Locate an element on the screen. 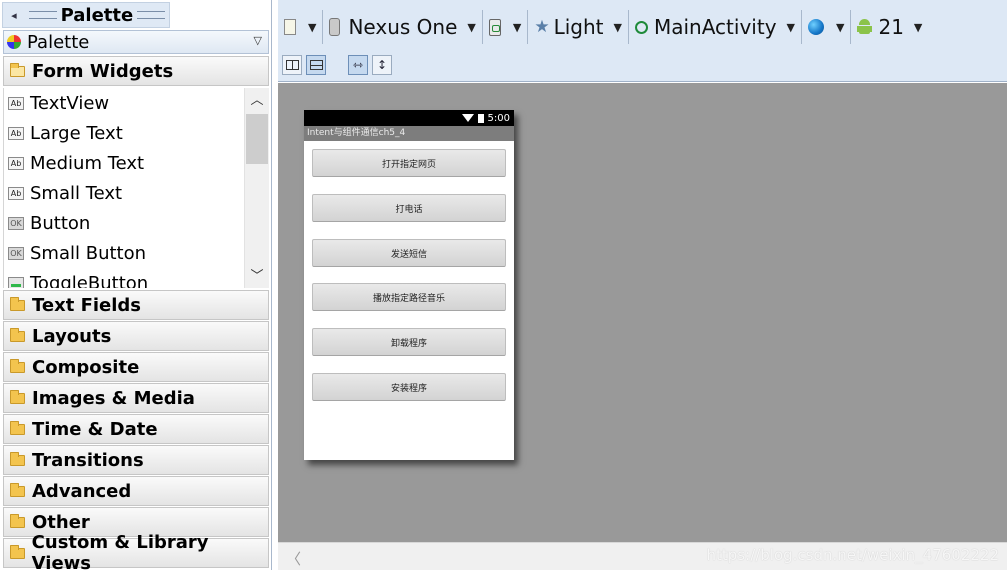 The height and width of the screenshot is (574, 1007). theme-dropdown: ★ Light ▼ is located at coordinates (578, 27).